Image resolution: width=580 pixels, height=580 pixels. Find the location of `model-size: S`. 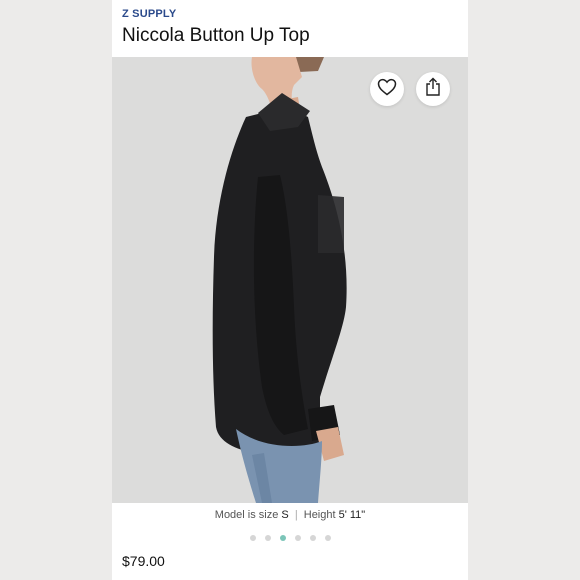

model-size: S is located at coordinates (285, 515).